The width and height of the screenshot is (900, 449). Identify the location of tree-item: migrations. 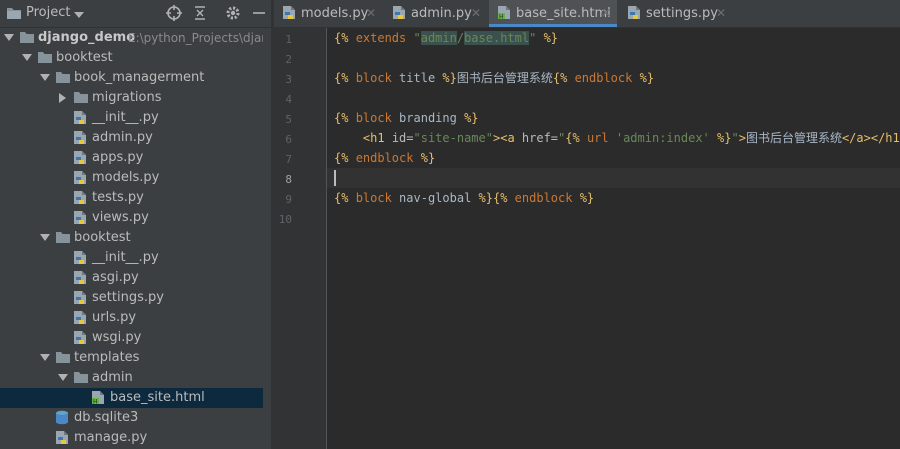
(135, 98).